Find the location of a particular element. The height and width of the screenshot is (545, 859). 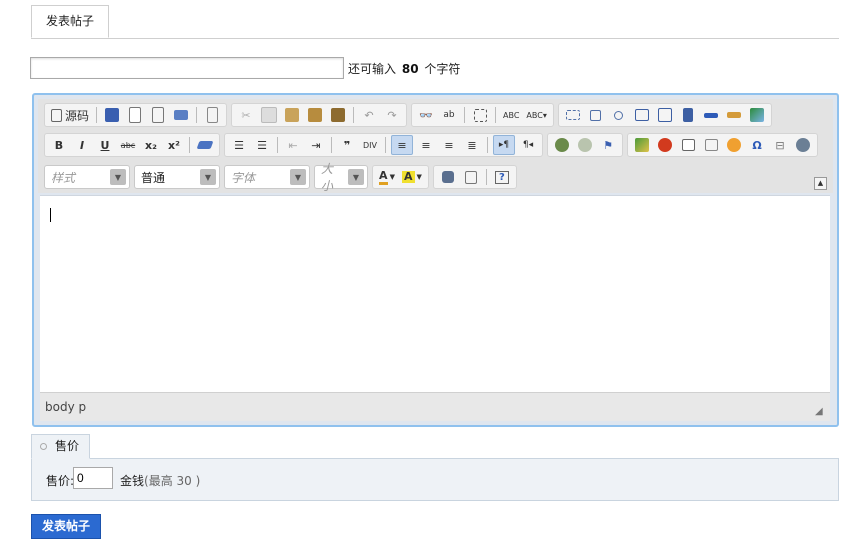

bold-button: B is located at coordinates (59, 145).